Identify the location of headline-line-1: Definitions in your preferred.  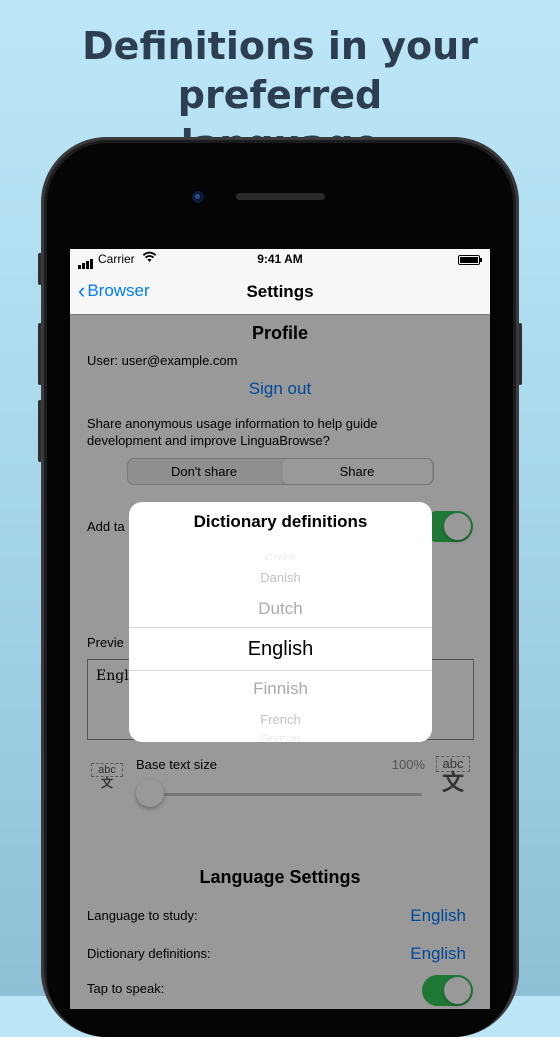
(280, 70).